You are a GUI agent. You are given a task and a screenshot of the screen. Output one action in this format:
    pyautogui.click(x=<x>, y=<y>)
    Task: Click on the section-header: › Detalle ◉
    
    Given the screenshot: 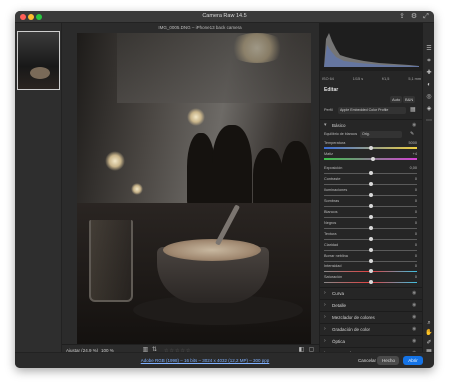 What is the action you would take?
    pyautogui.click(x=371, y=304)
    